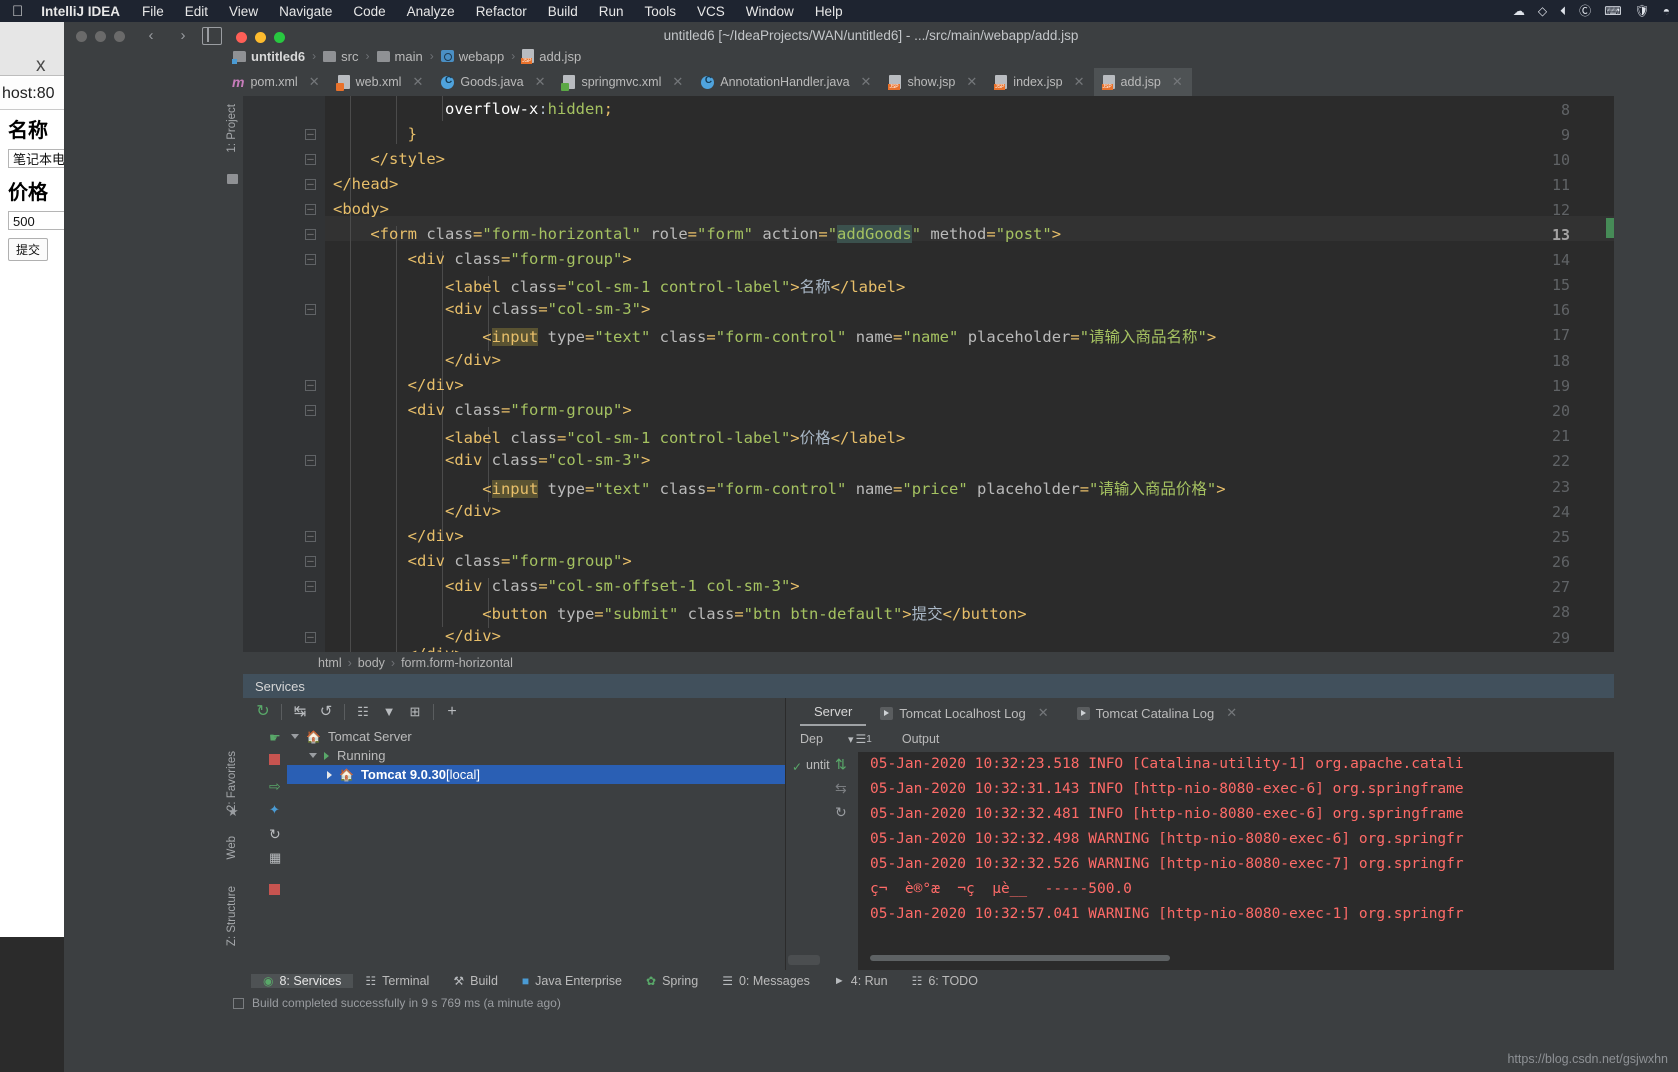  What do you see at coordinates (475, 981) in the screenshot?
I see `bottom-tab-build: ⚒ Build` at bounding box center [475, 981].